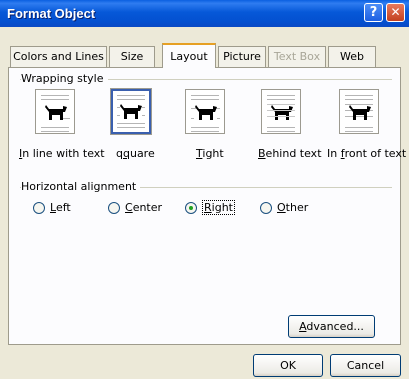 This screenshot has width=409, height=379. What do you see at coordinates (204, 13) in the screenshot?
I see `title-bar: Format Object ? ✕` at bounding box center [204, 13].